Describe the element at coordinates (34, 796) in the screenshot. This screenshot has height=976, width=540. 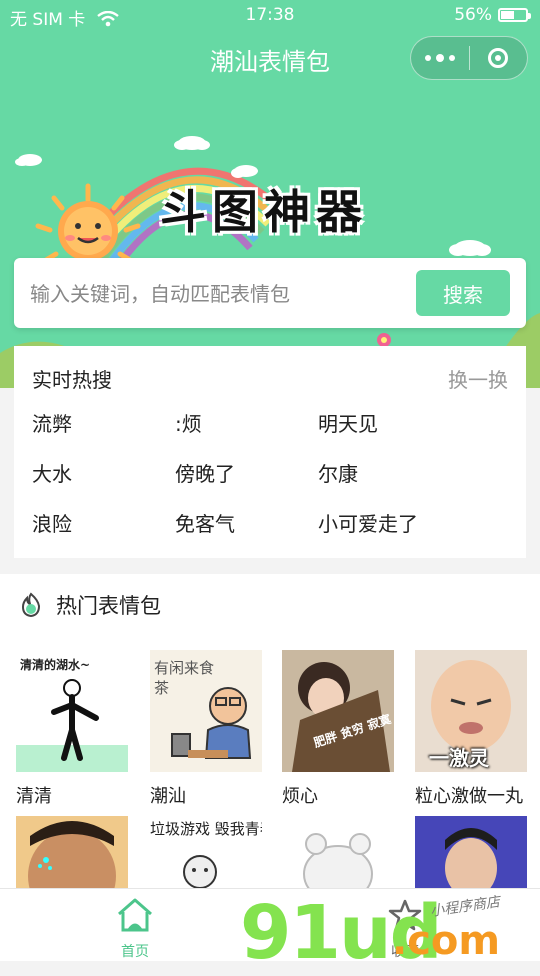
I see `sticker-label: 清清` at that location.